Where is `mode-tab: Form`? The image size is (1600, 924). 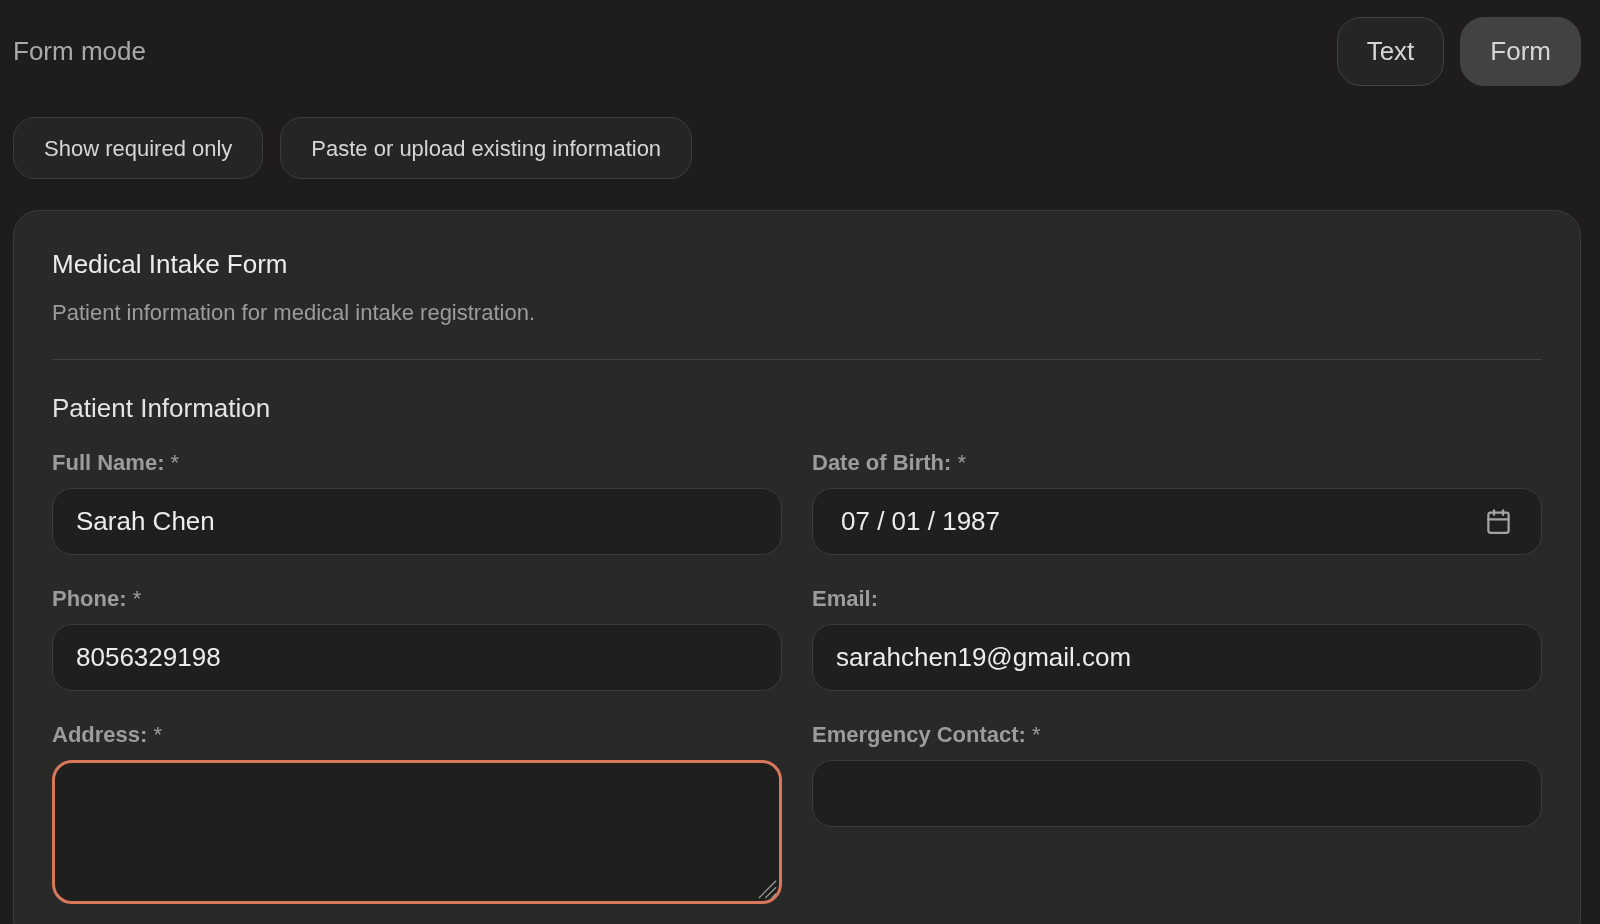
mode-tab: Form is located at coordinates (1520, 51).